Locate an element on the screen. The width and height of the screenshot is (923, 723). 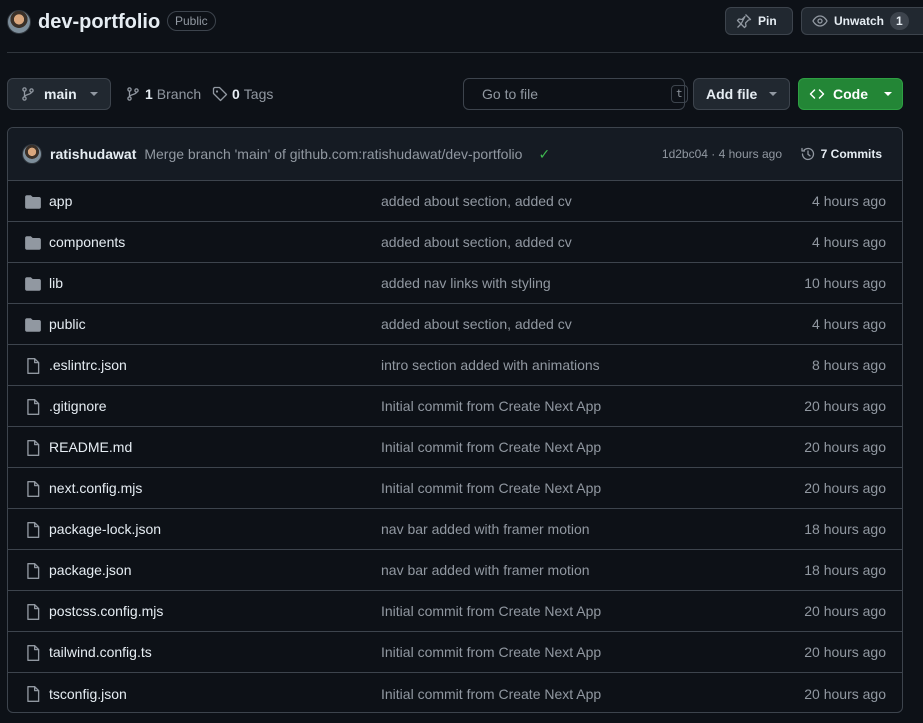
file-name: public is located at coordinates (67, 324).